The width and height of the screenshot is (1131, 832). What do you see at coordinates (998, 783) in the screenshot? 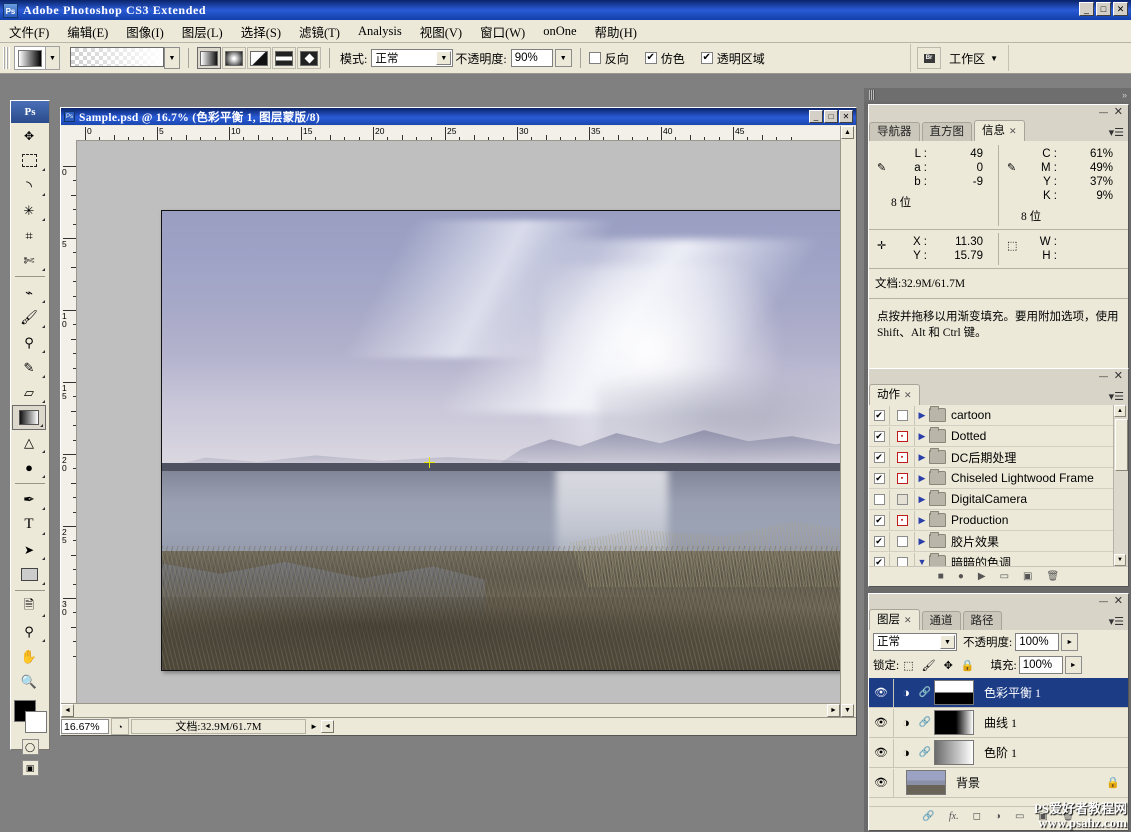
I see `layer-row-background: 👁 背景 🔒` at bounding box center [998, 783].